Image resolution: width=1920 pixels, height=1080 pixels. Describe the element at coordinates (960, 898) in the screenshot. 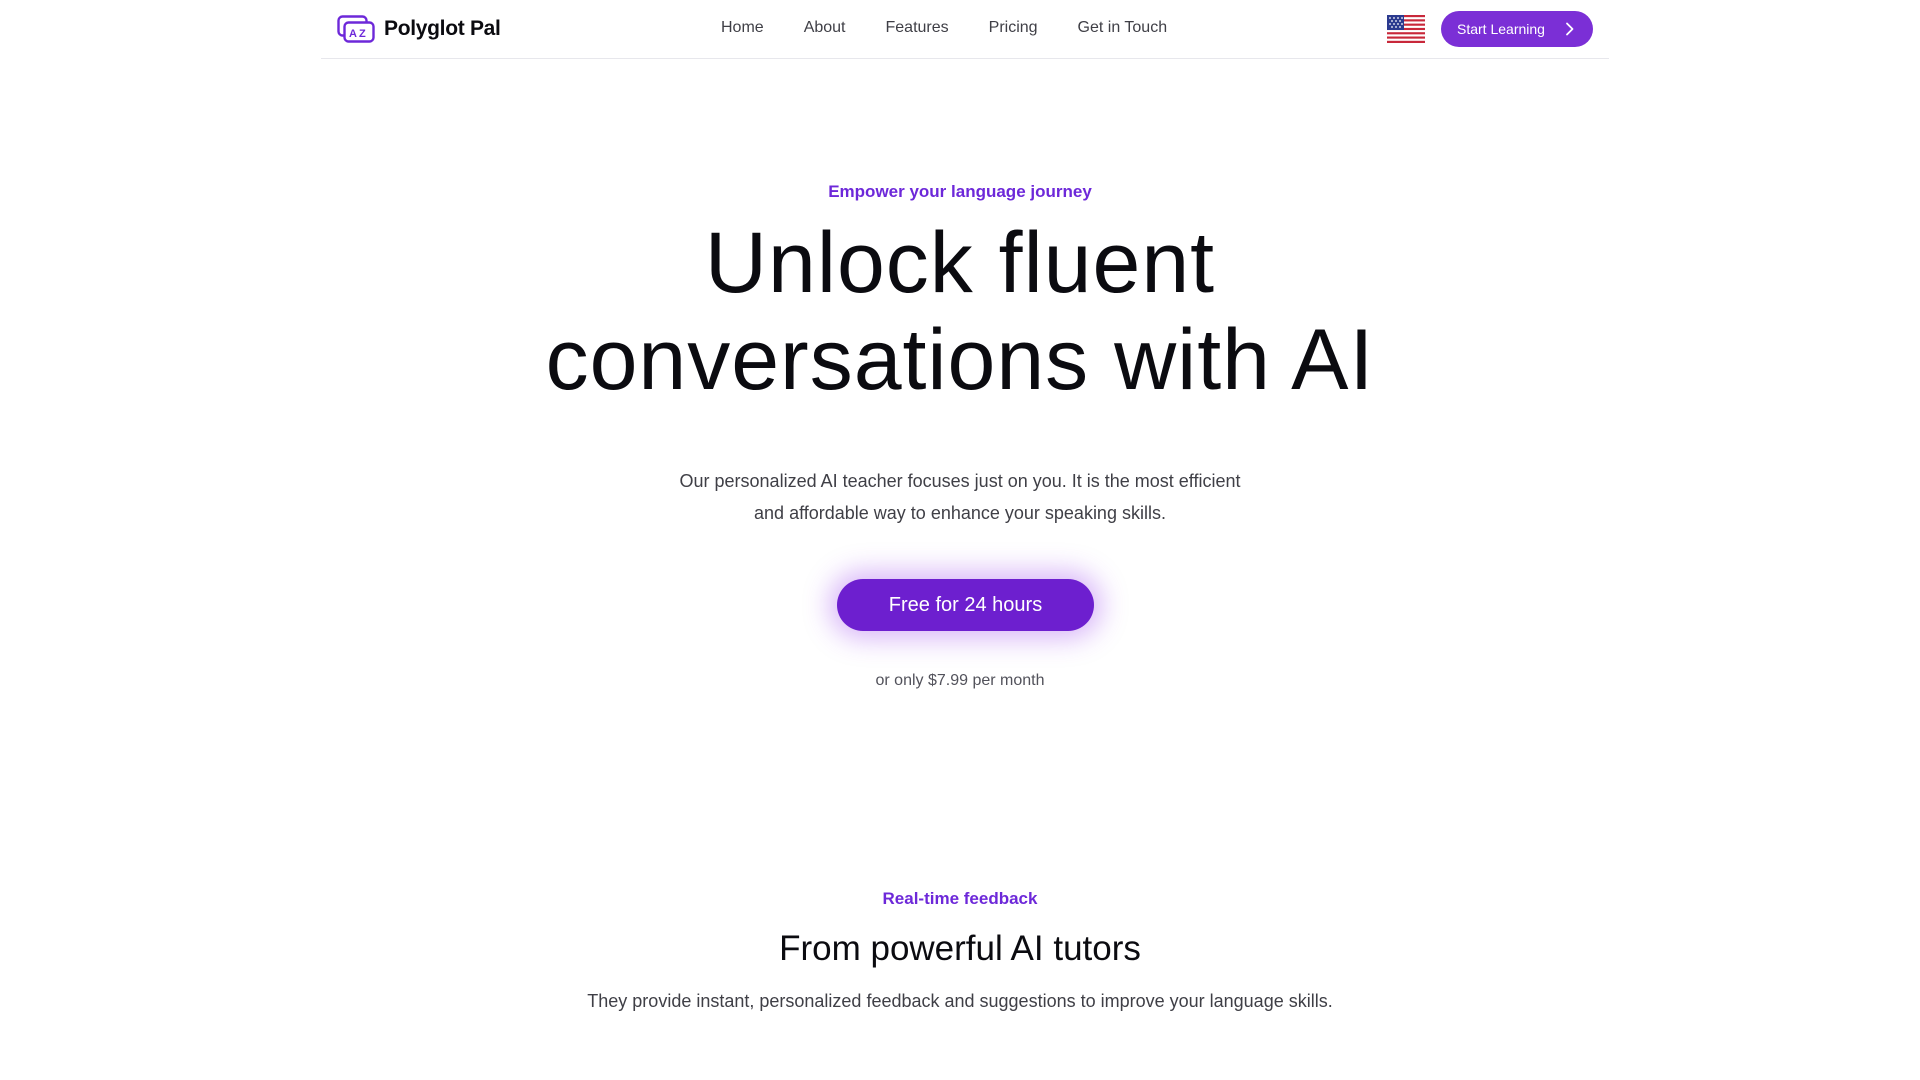

I see `features-eyebrow: Real-time feedback` at that location.